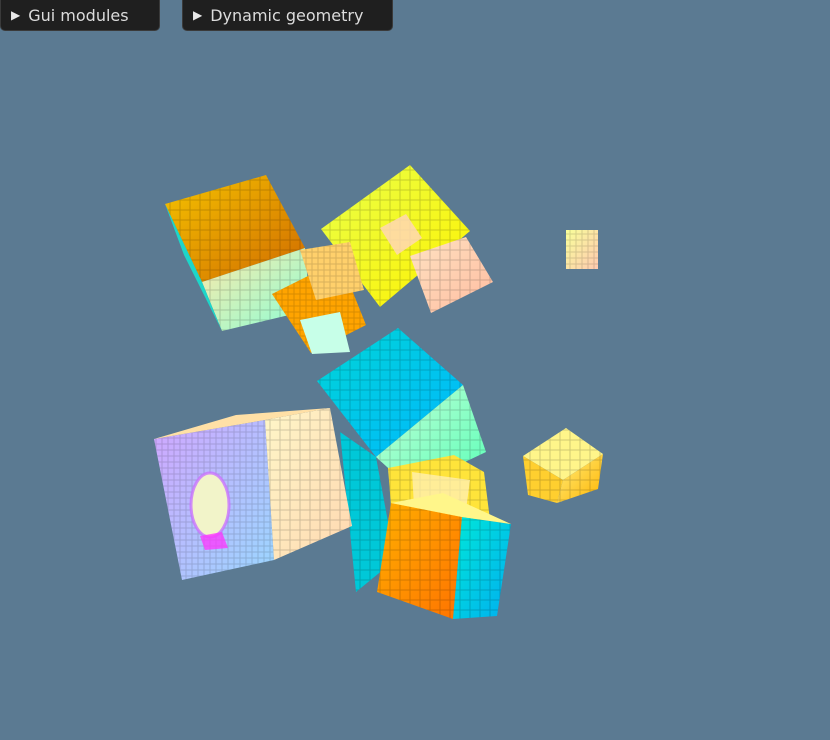  I want to click on gui-modules-label: Gui modules, so click(78, 15).